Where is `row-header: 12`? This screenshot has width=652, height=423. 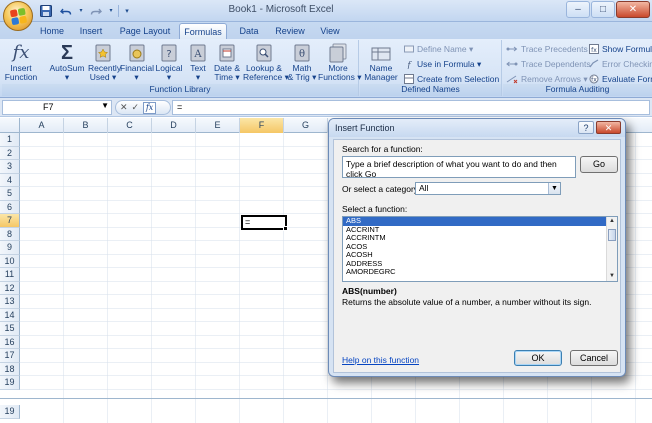 row-header: 12 is located at coordinates (10, 288).